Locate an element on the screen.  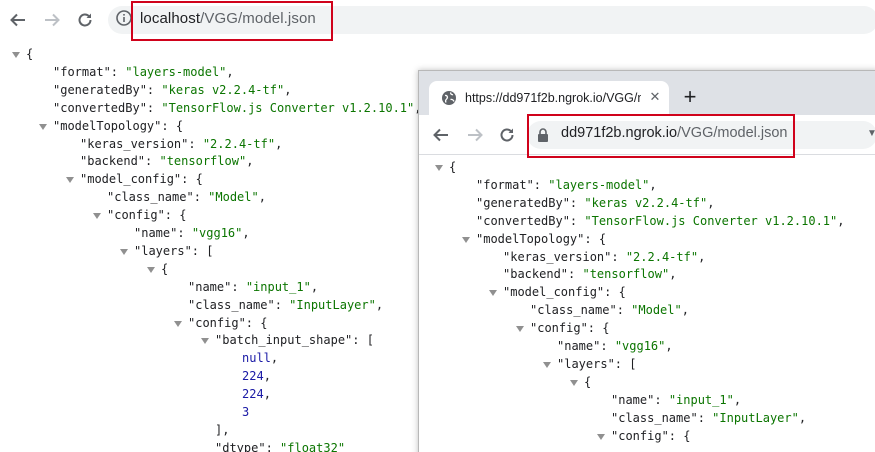
json-string: "layers-model" is located at coordinates (599, 184).